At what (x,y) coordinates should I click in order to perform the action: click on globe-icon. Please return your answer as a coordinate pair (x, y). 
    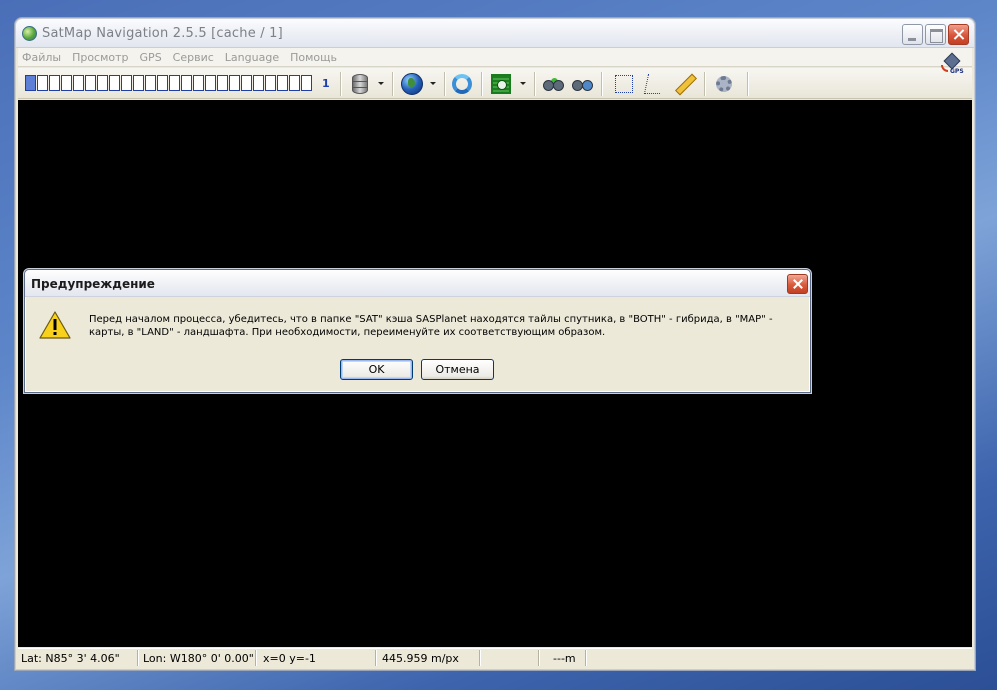
    Looking at the image, I should click on (412, 84).